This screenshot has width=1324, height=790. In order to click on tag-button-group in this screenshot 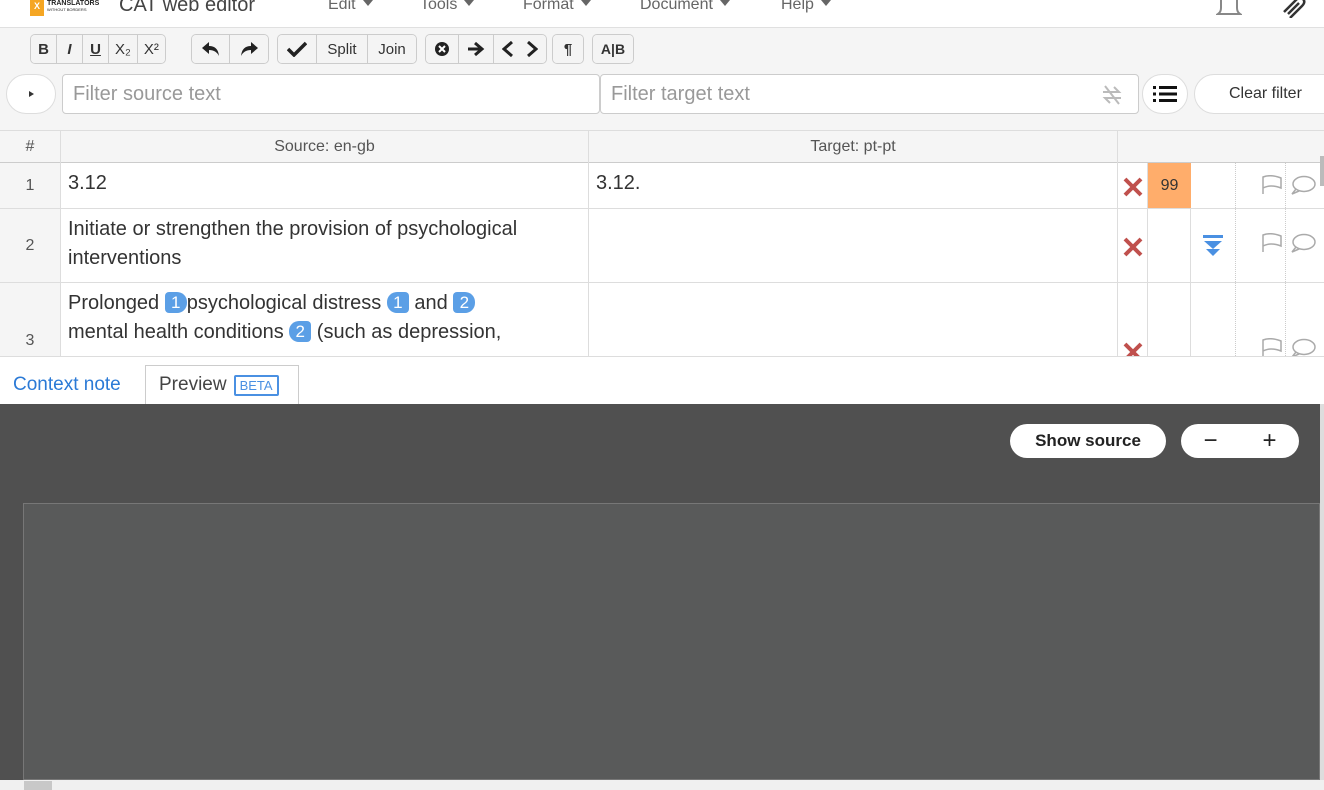, I will do `click(486, 49)`.